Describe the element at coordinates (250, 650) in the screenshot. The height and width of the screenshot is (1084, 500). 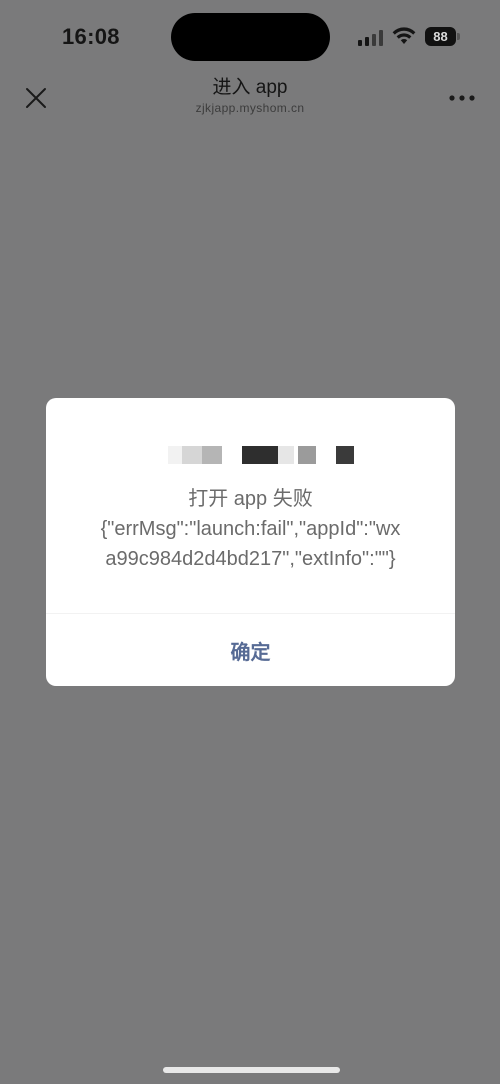
I see `confirm-button: 确定` at that location.